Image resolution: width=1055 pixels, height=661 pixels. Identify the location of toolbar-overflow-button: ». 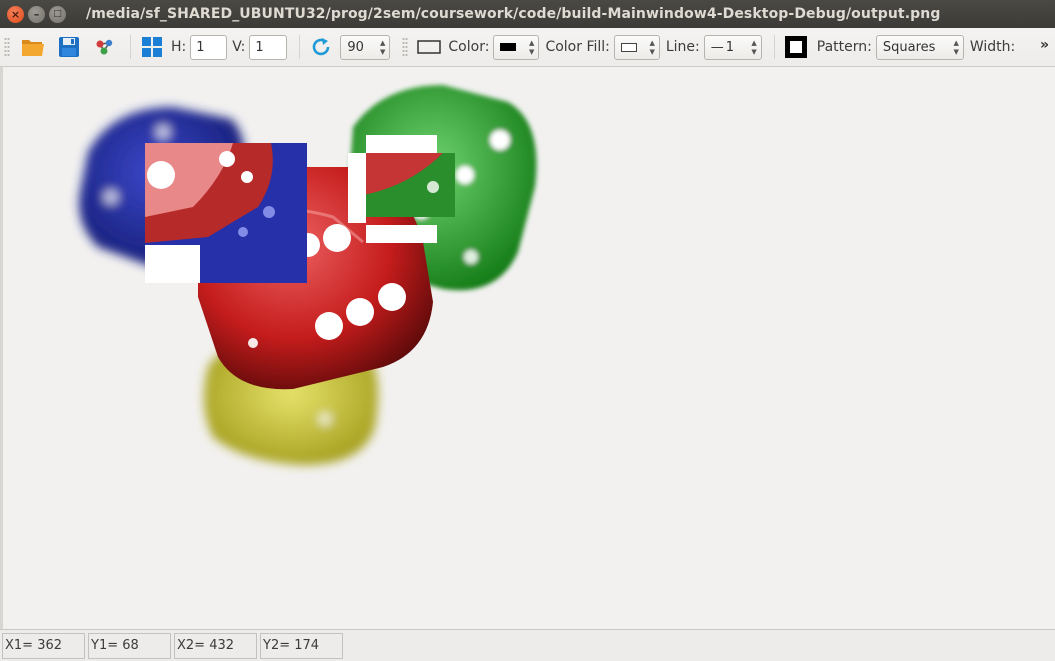
(1044, 45).